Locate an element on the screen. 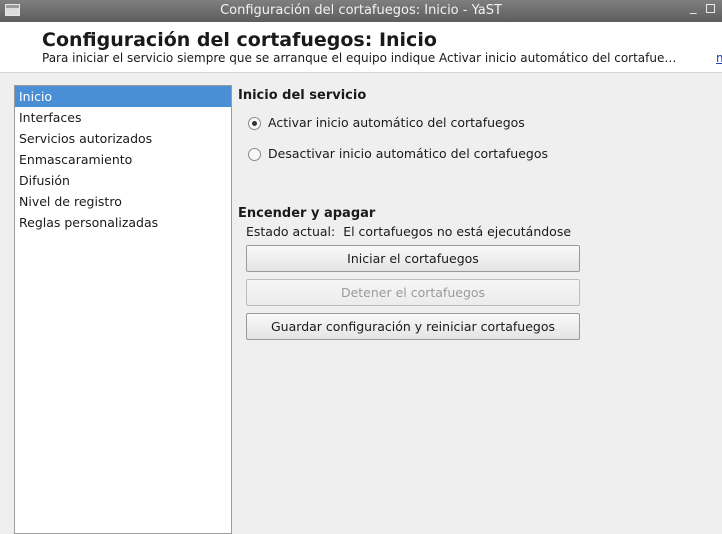 The height and width of the screenshot is (534, 722). start-firewall-button: Iniciar el cortafuegos is located at coordinates (413, 258).